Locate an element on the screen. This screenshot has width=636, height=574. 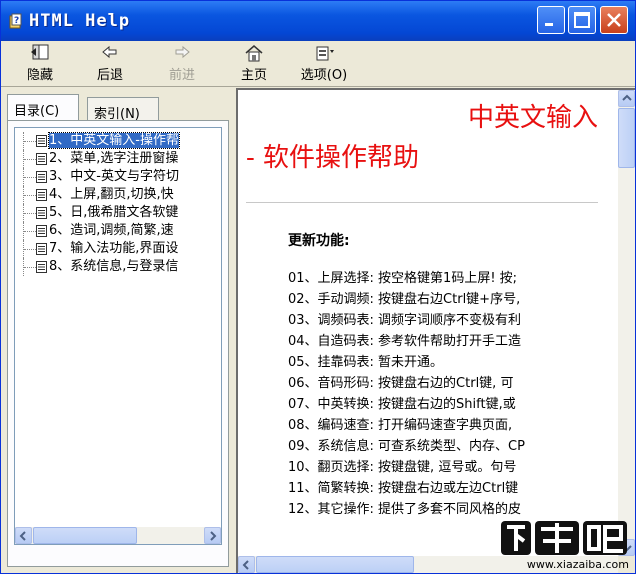
tree-item: 8、系统信息,与登录信 is located at coordinates (120, 267).